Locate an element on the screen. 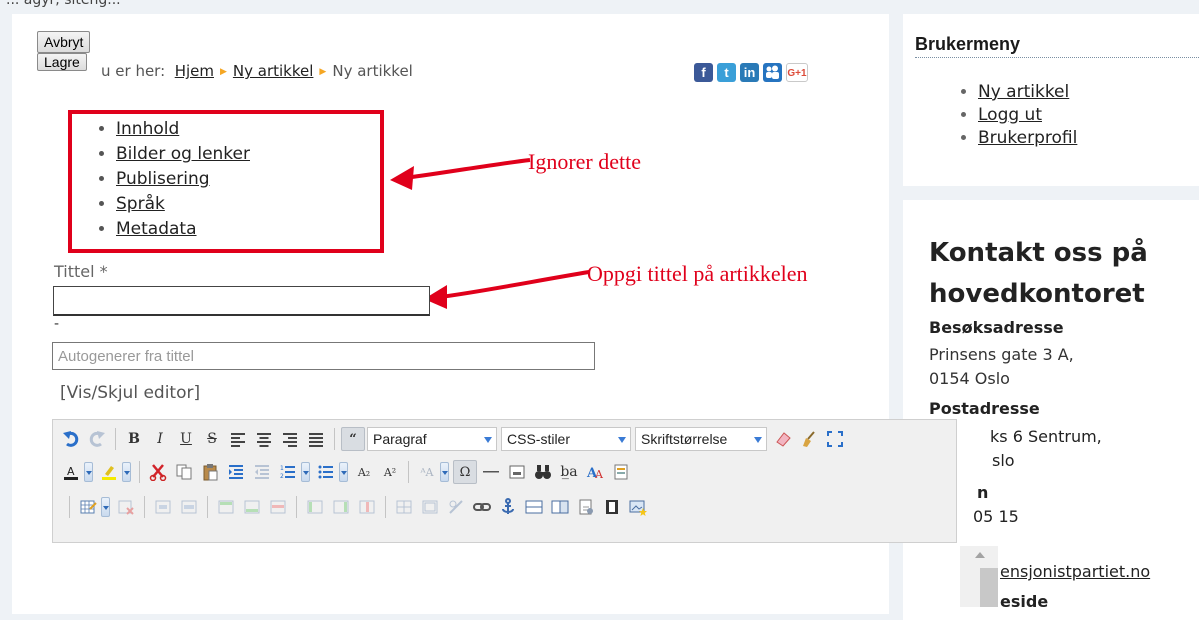 The image size is (1199, 620). annotation-arrow-ignore is located at coordinates (467, 169).